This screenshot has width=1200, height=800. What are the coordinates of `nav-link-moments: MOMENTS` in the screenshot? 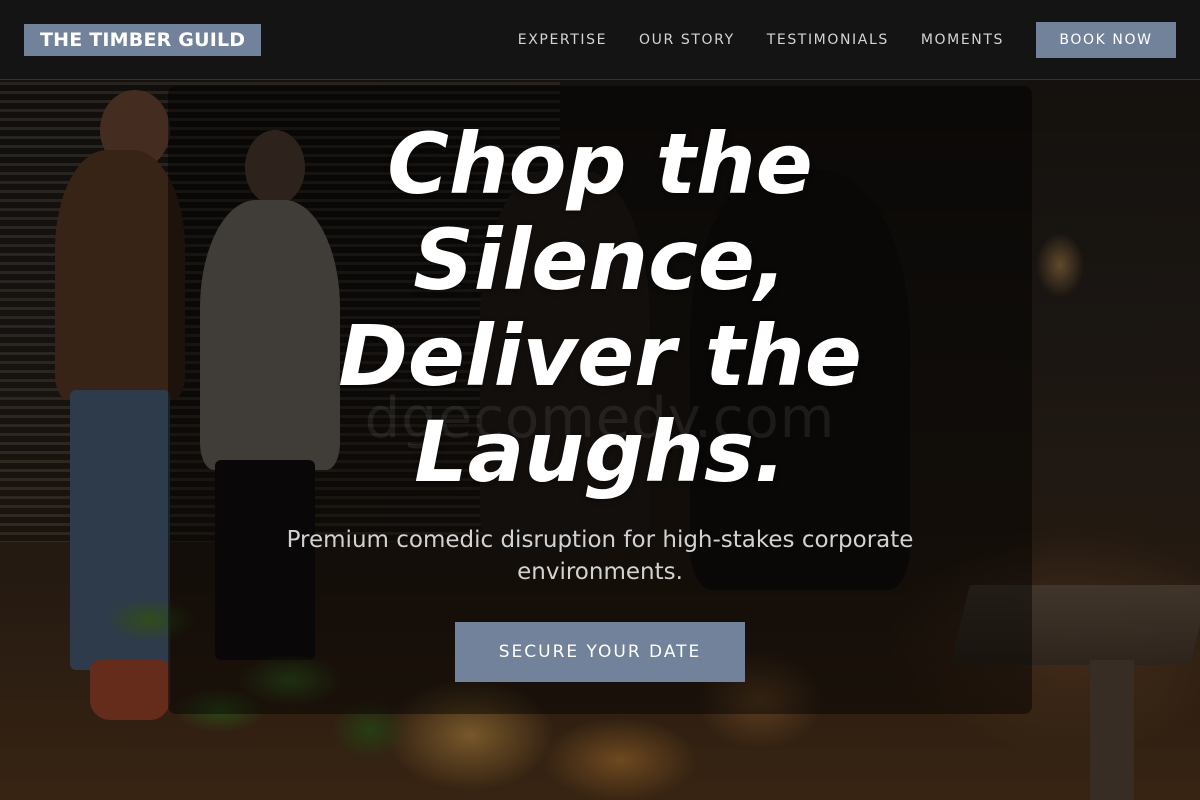 It's located at (962, 40).